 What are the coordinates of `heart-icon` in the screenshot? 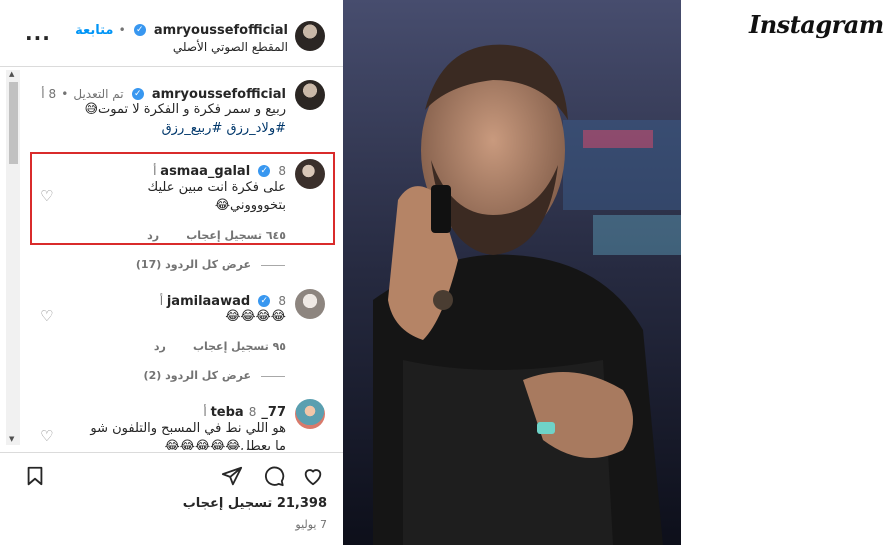 It's located at (313, 476).